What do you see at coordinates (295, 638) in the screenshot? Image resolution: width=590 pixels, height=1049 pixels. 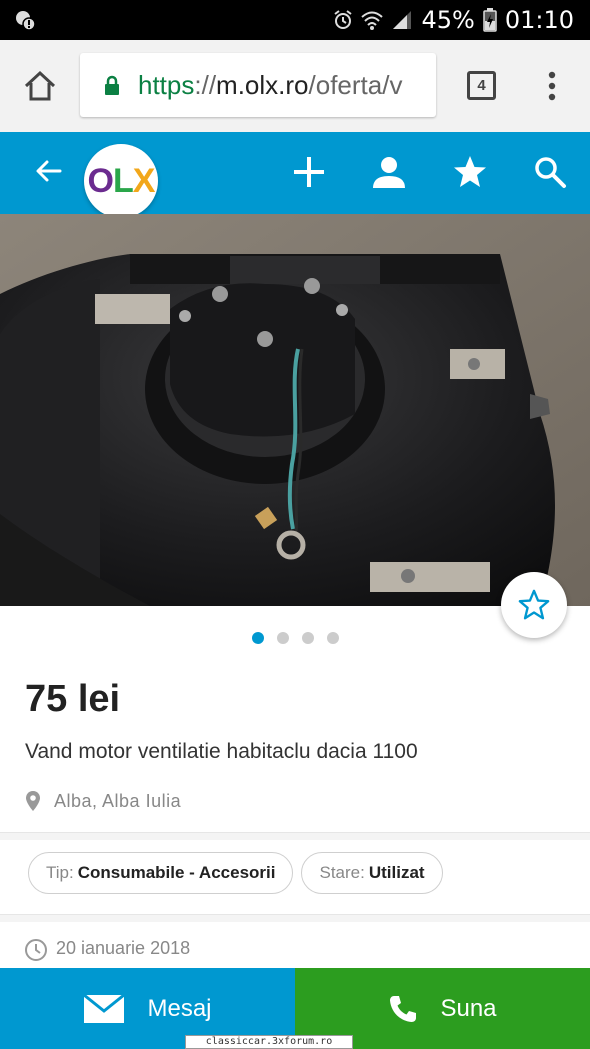 I see `gallery-pagination` at bounding box center [295, 638].